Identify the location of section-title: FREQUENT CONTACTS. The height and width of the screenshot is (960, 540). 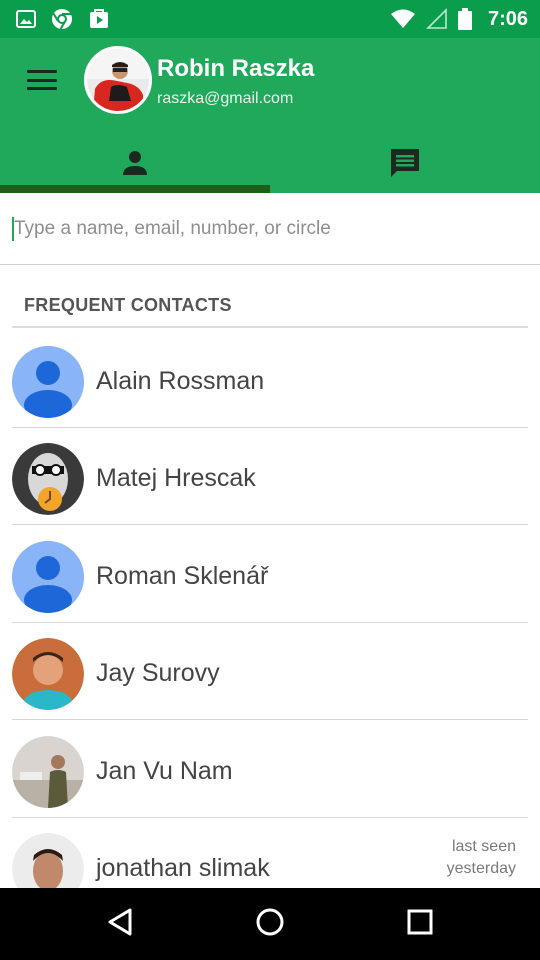
(128, 305).